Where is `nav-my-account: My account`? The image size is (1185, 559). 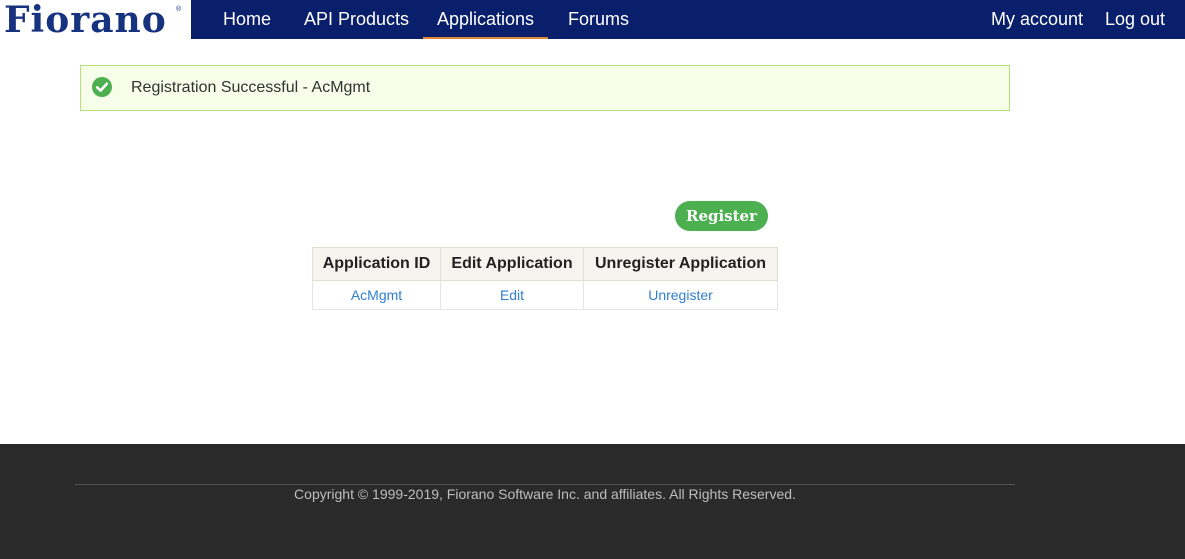 nav-my-account: My account is located at coordinates (1037, 19).